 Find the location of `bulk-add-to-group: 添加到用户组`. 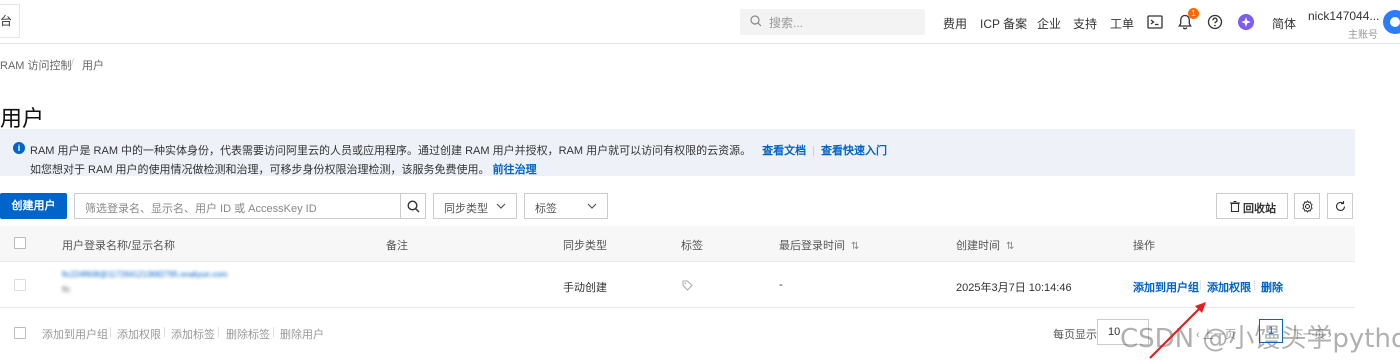

bulk-add-to-group: 添加到用户组 is located at coordinates (75, 334).